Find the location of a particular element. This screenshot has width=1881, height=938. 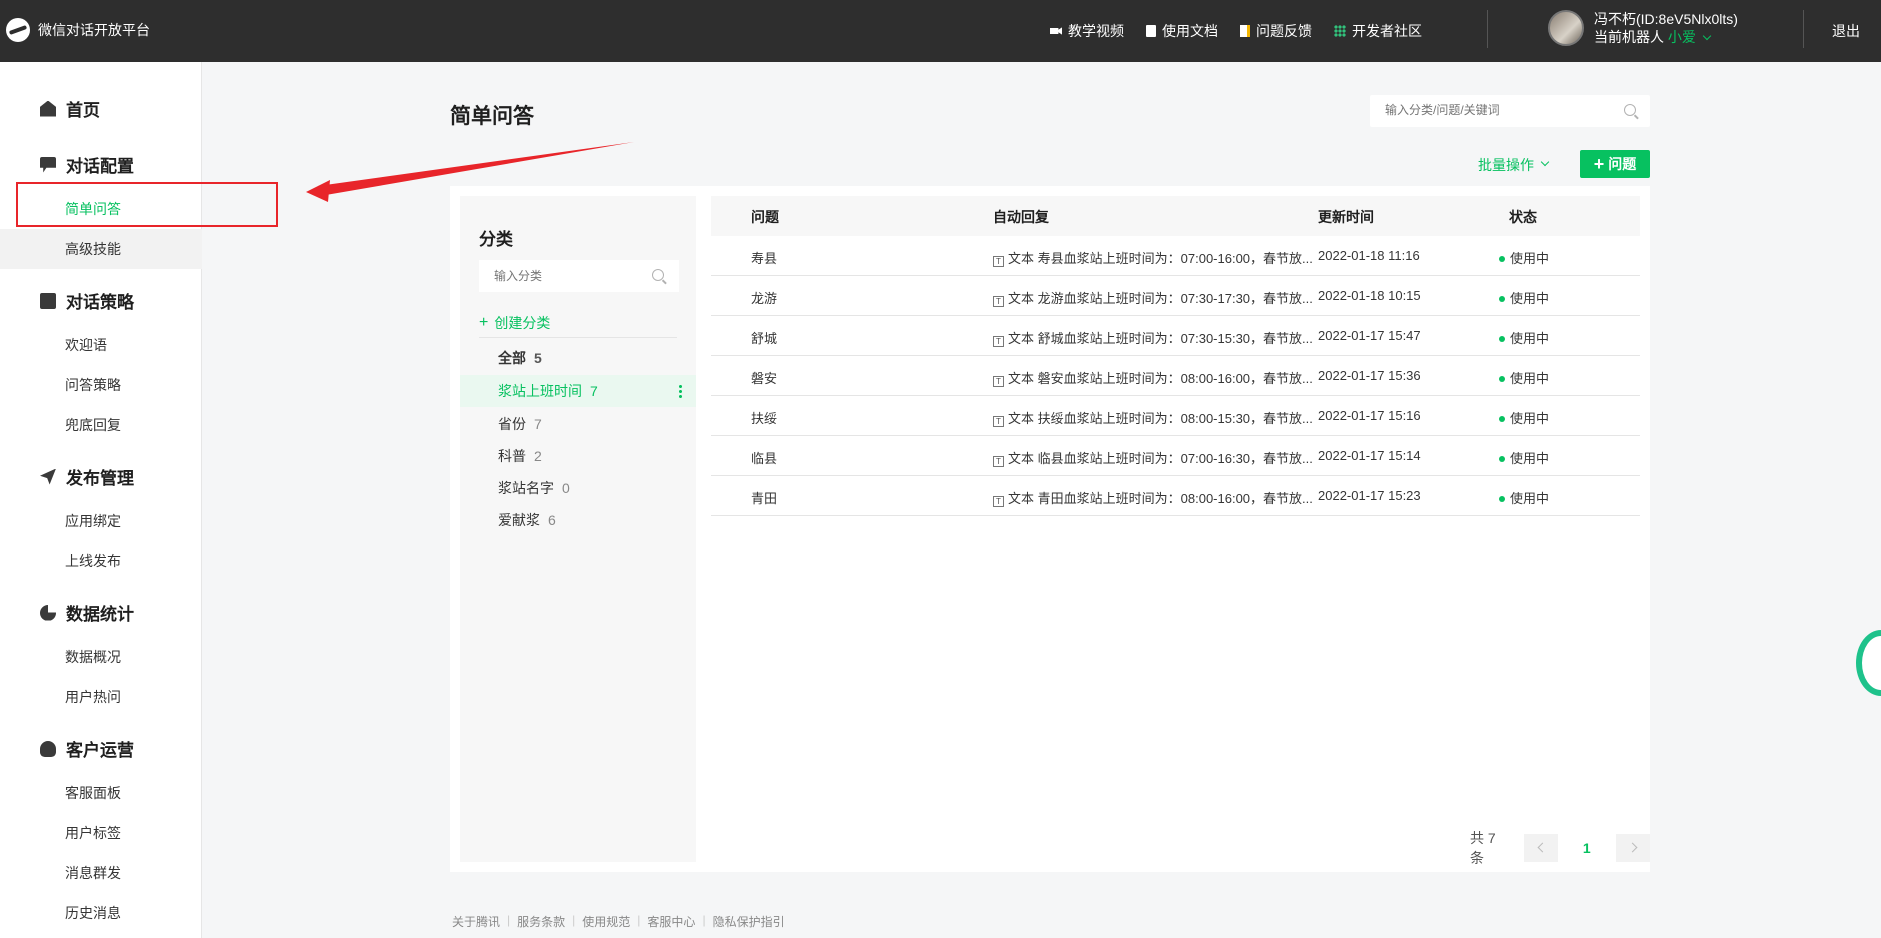

category-item-science: 科普 2 is located at coordinates (578, 456).